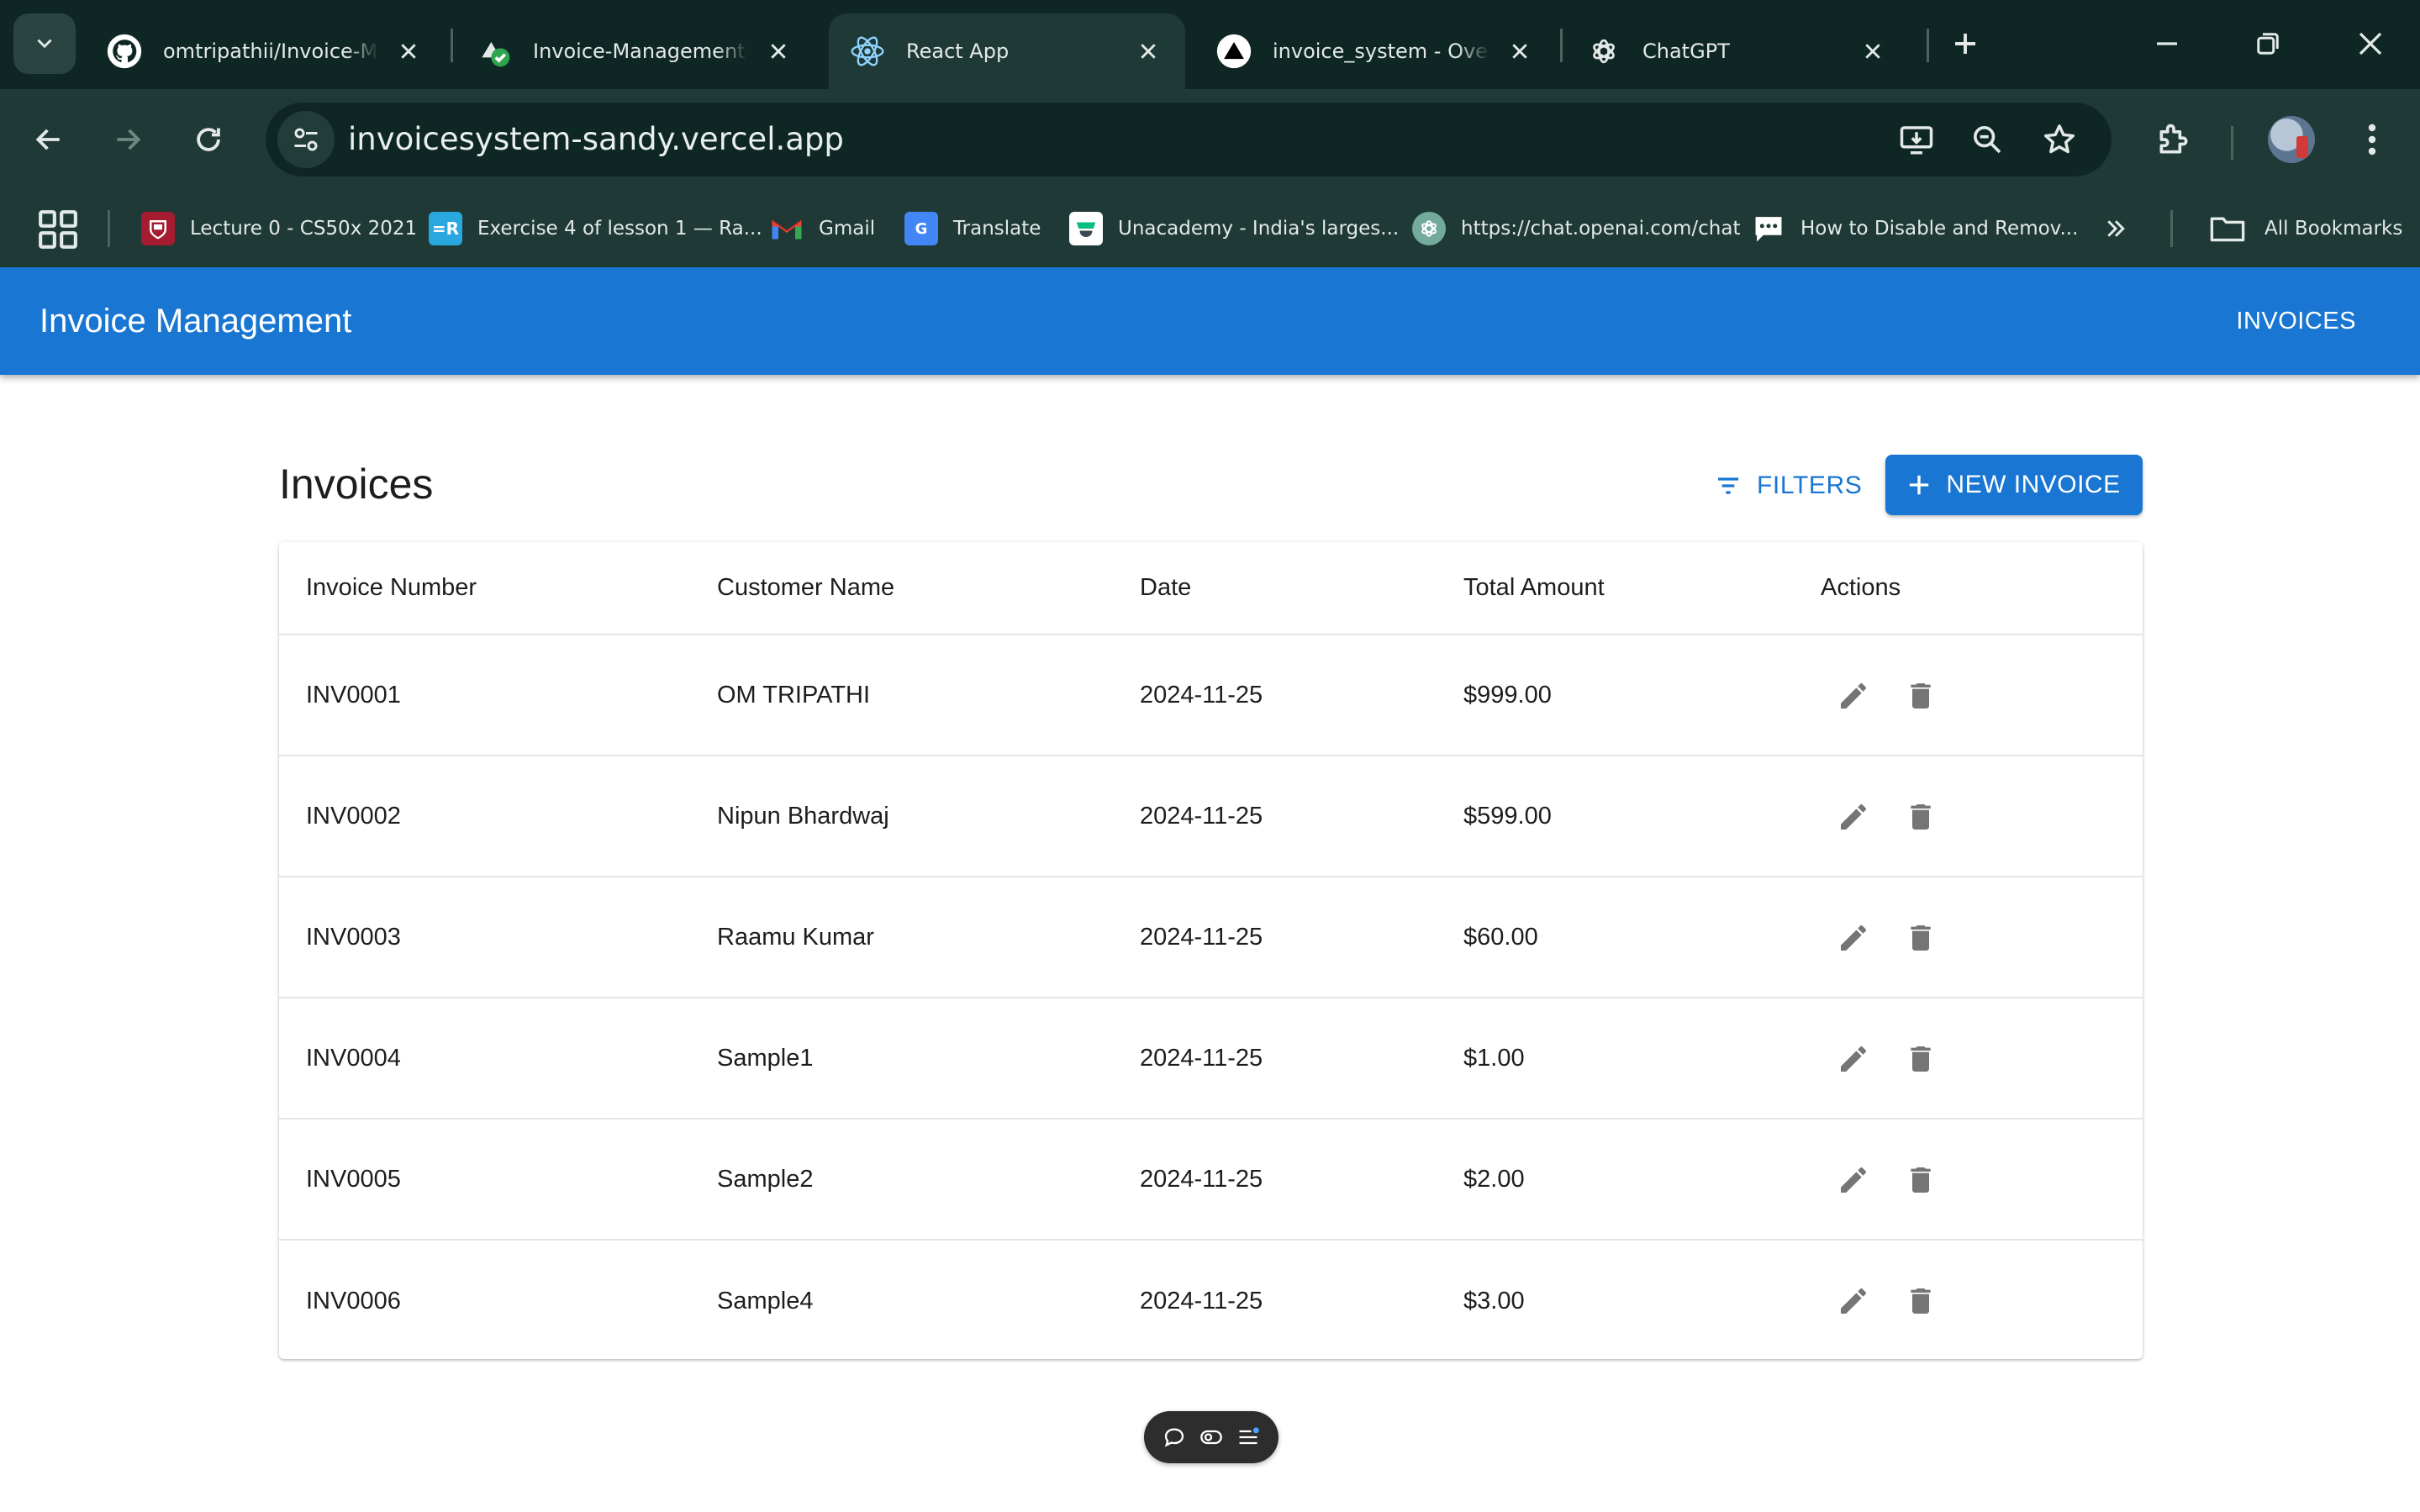  What do you see at coordinates (1174, 1437) in the screenshot?
I see `comment-icon` at bounding box center [1174, 1437].